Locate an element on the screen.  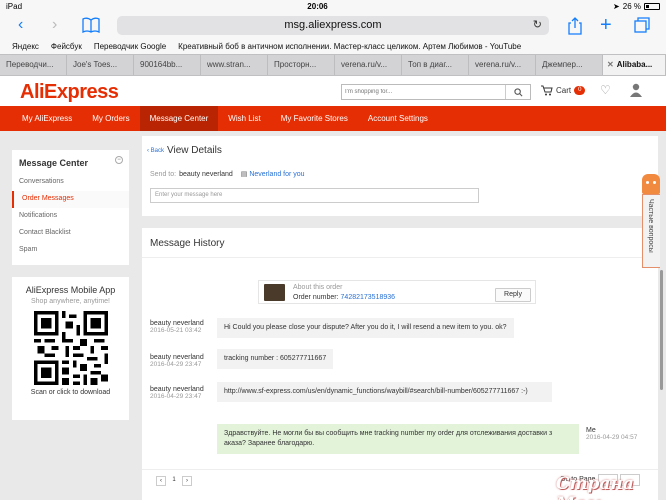
sidebar-title-text: Message Center is located at coordinates (54, 163).